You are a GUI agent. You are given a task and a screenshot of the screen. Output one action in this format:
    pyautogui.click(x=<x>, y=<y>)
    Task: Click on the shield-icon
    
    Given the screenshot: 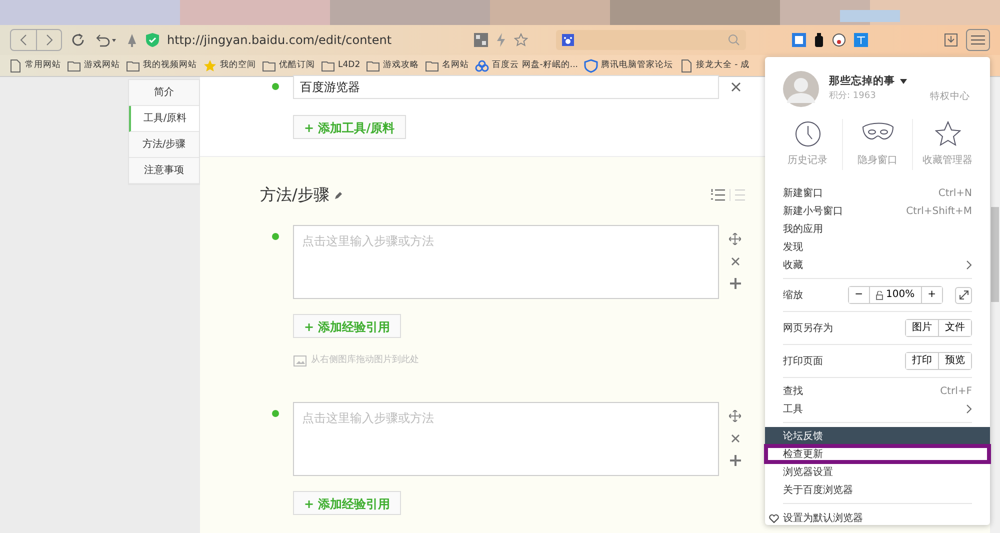 What is the action you would take?
    pyautogui.click(x=591, y=65)
    